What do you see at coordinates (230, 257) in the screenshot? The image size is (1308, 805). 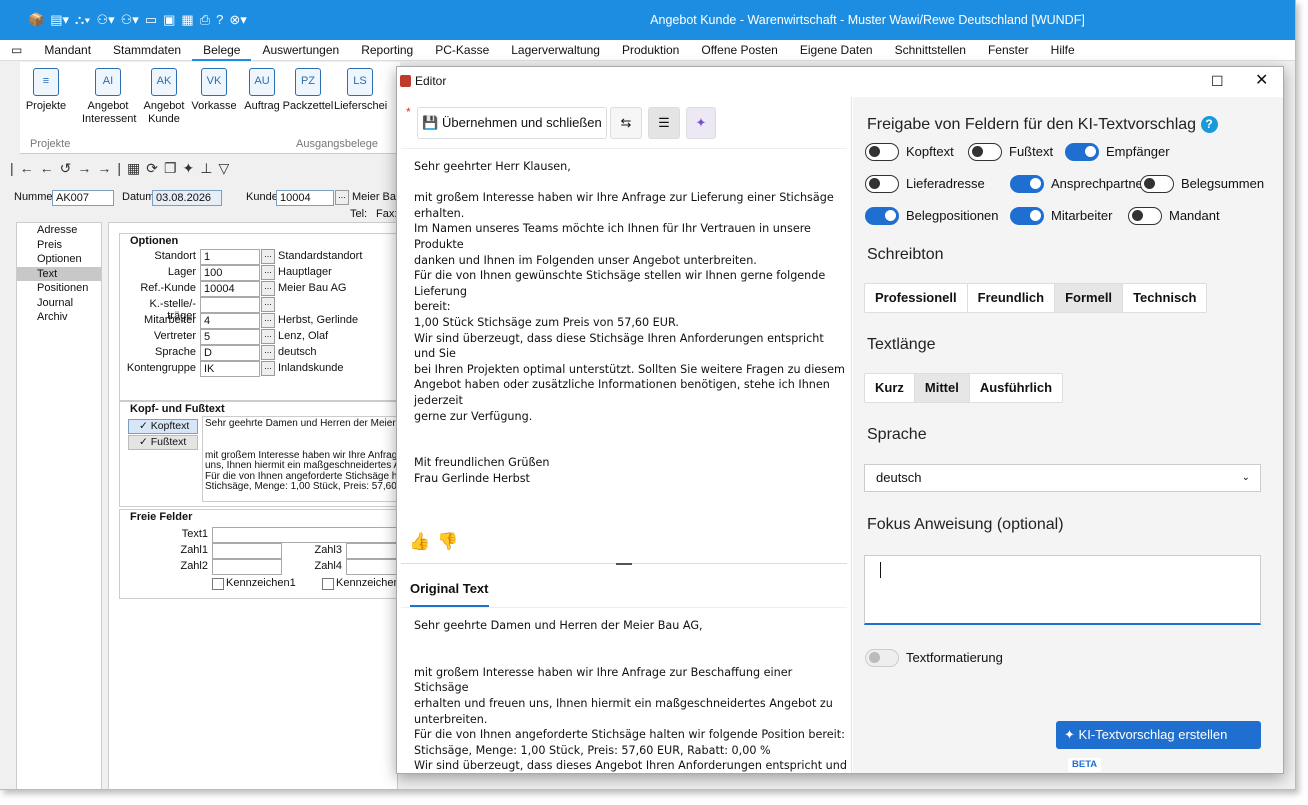 I see `option-input: 1` at bounding box center [230, 257].